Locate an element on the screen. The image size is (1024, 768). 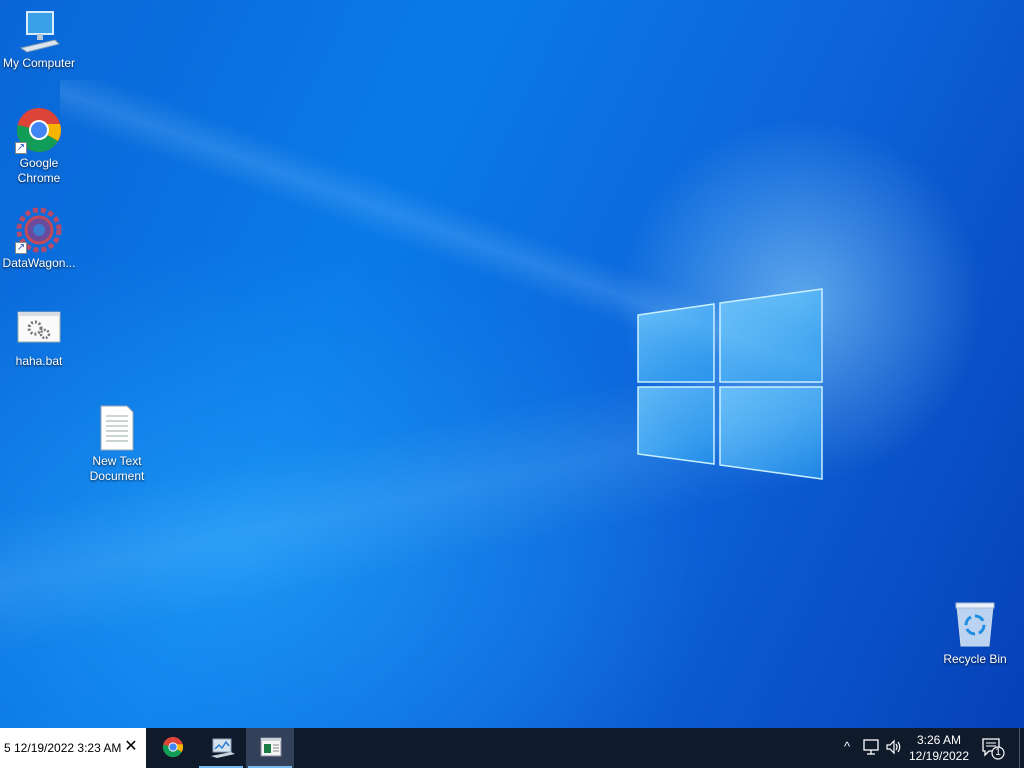
desktop-icon-haha-bat: haha.bat is located at coordinates (39, 338).